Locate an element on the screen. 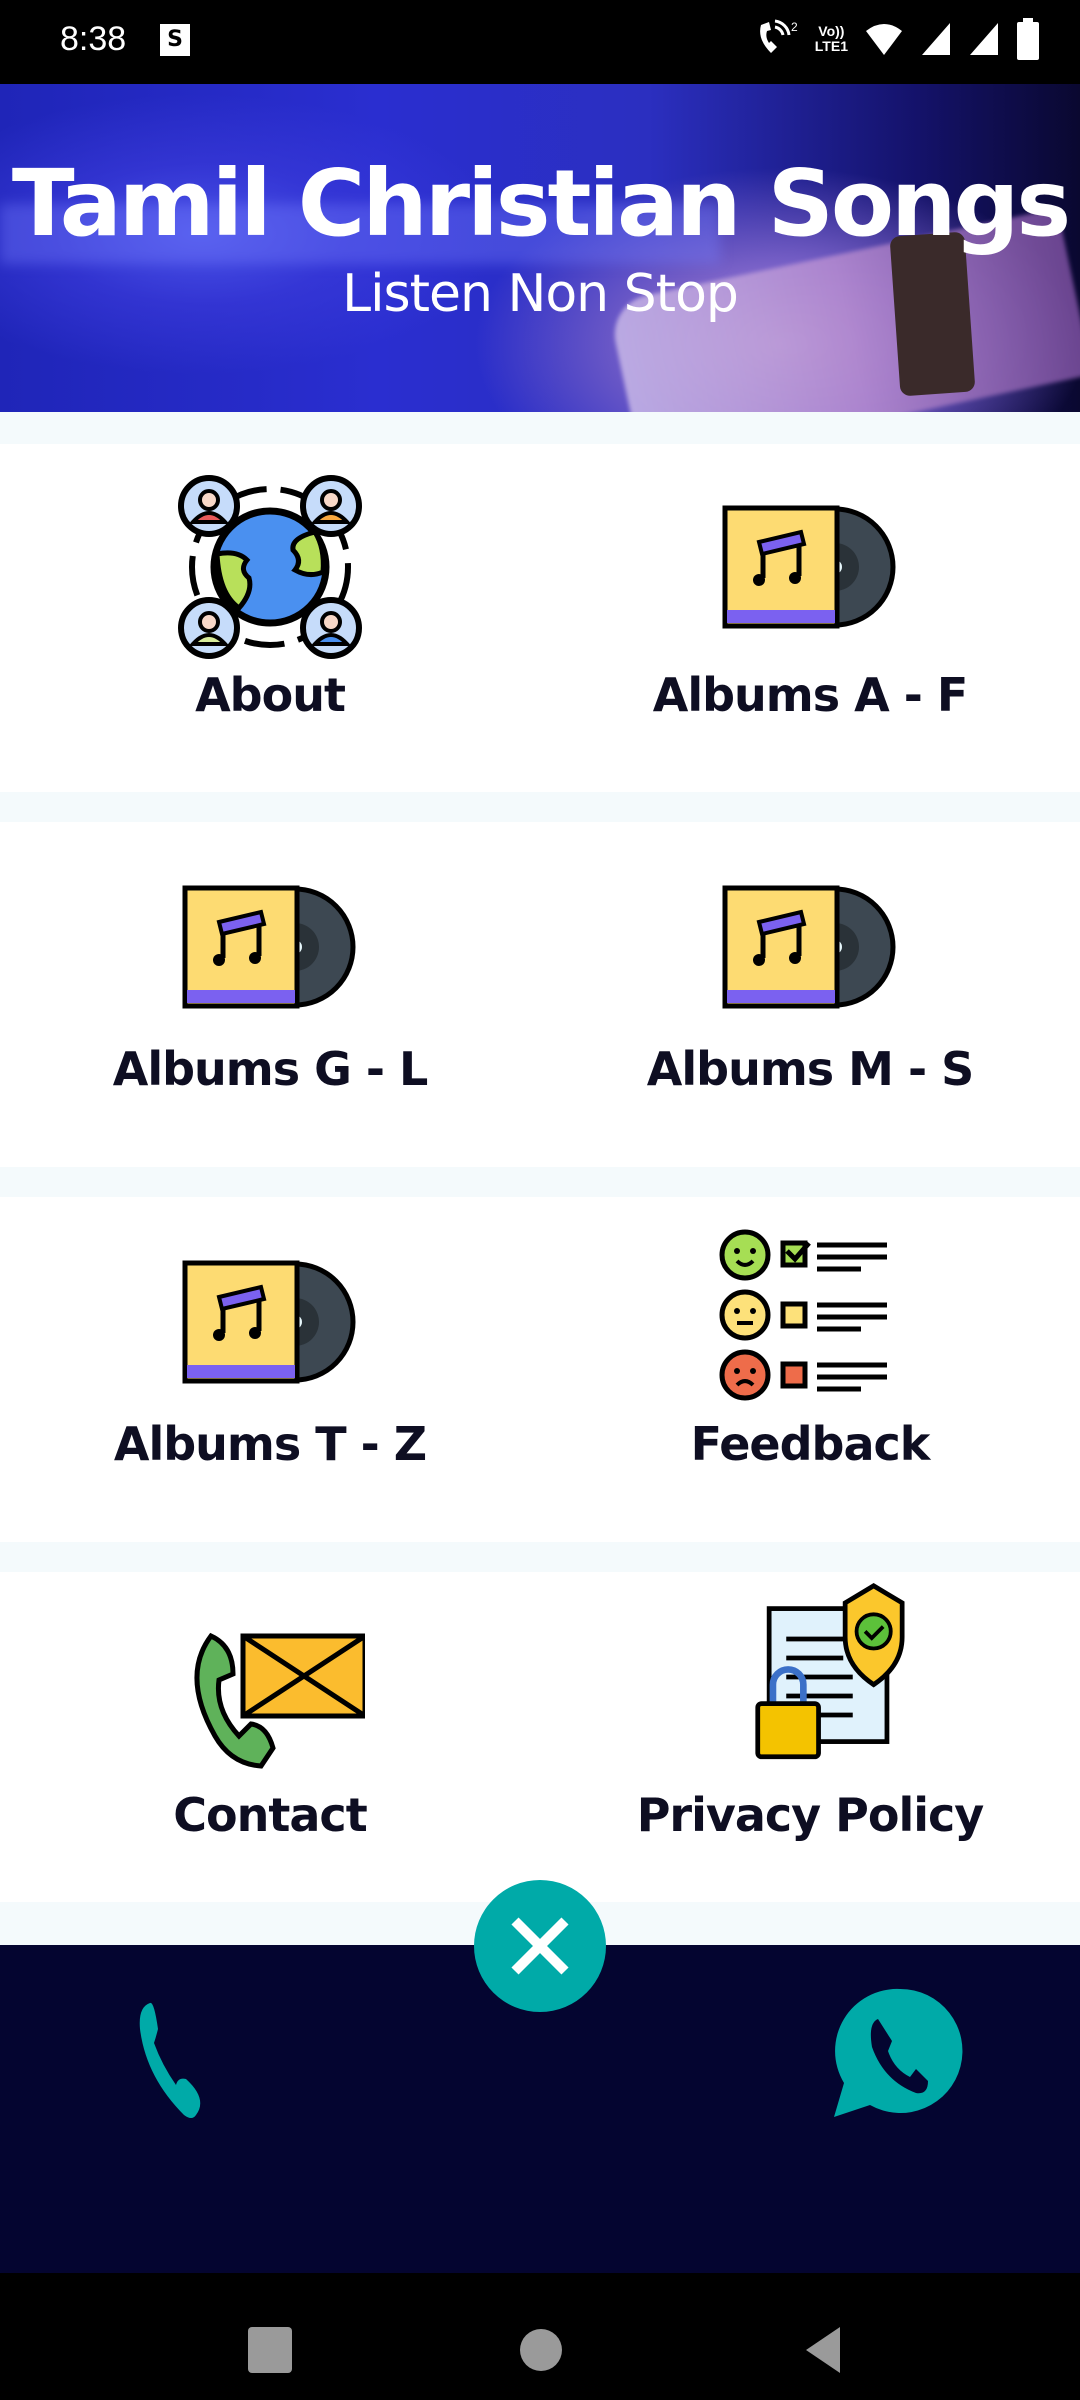 The width and height of the screenshot is (1080, 2400). menu-tile-albums-m-s: Albums M - S is located at coordinates (810, 994).